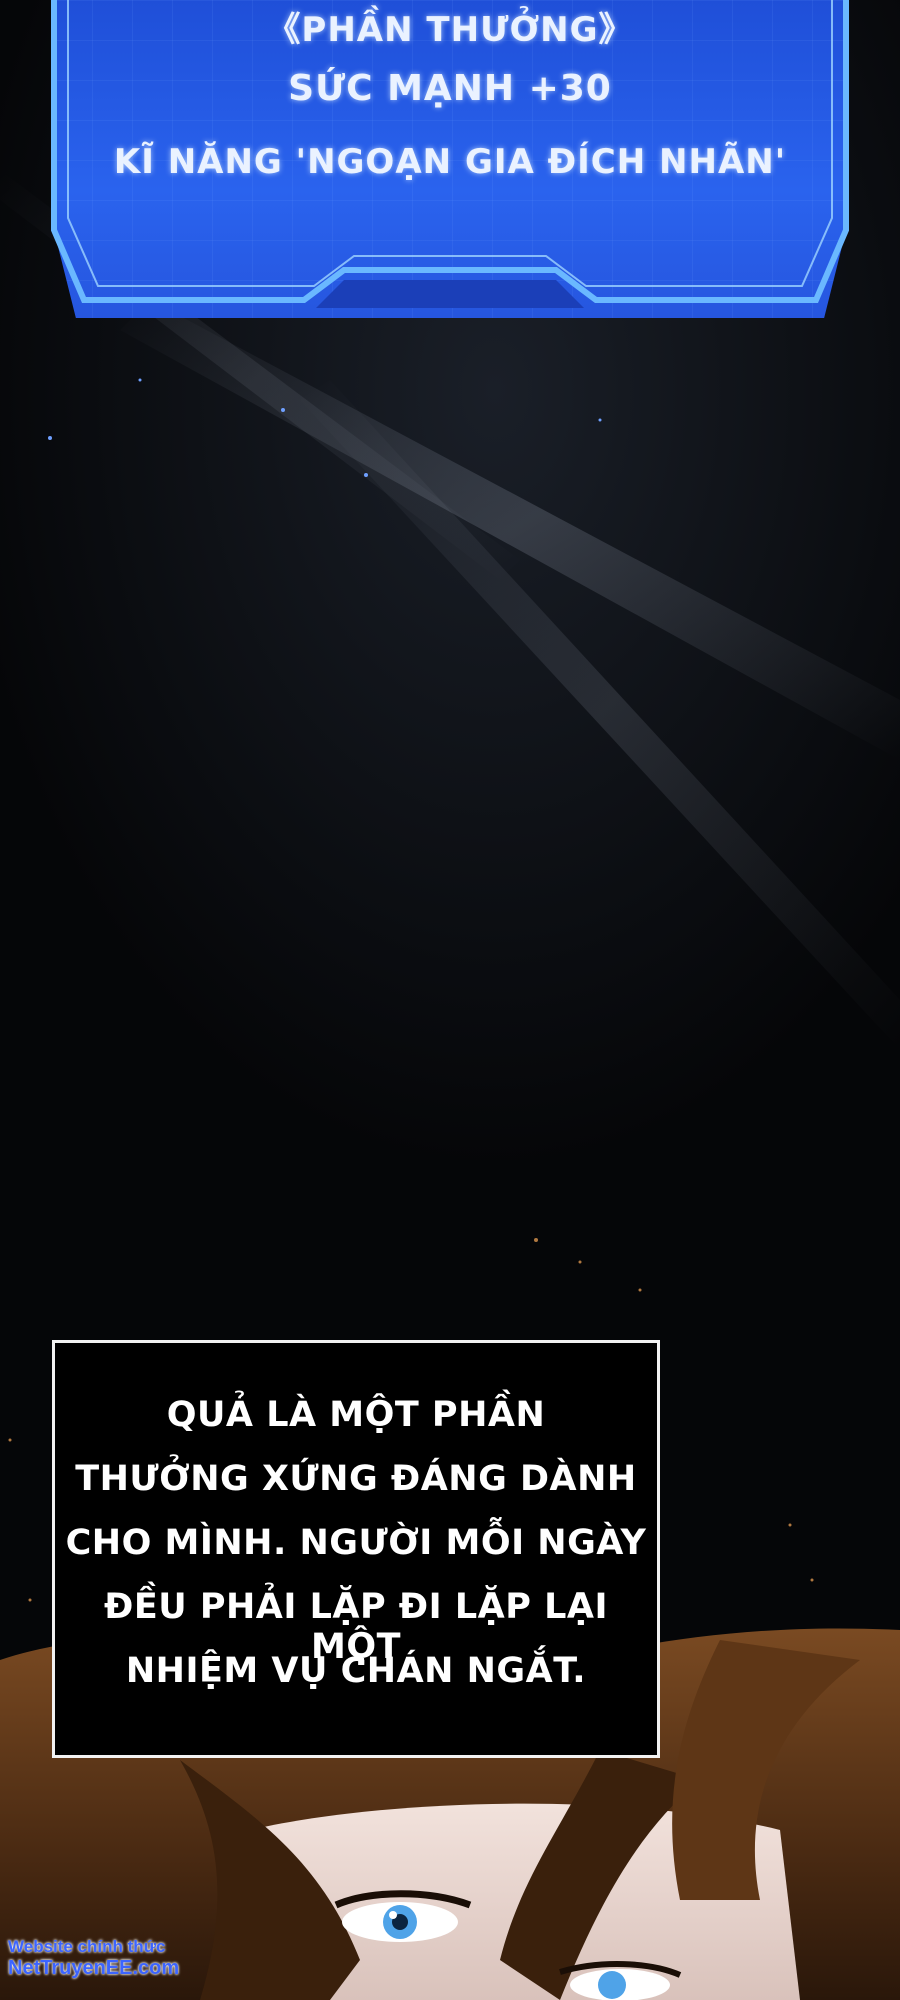  I want to click on reward-skill: KĨ NĂNG 'NGOẠN GIA ĐÍCH NHÃN', so click(450, 162).